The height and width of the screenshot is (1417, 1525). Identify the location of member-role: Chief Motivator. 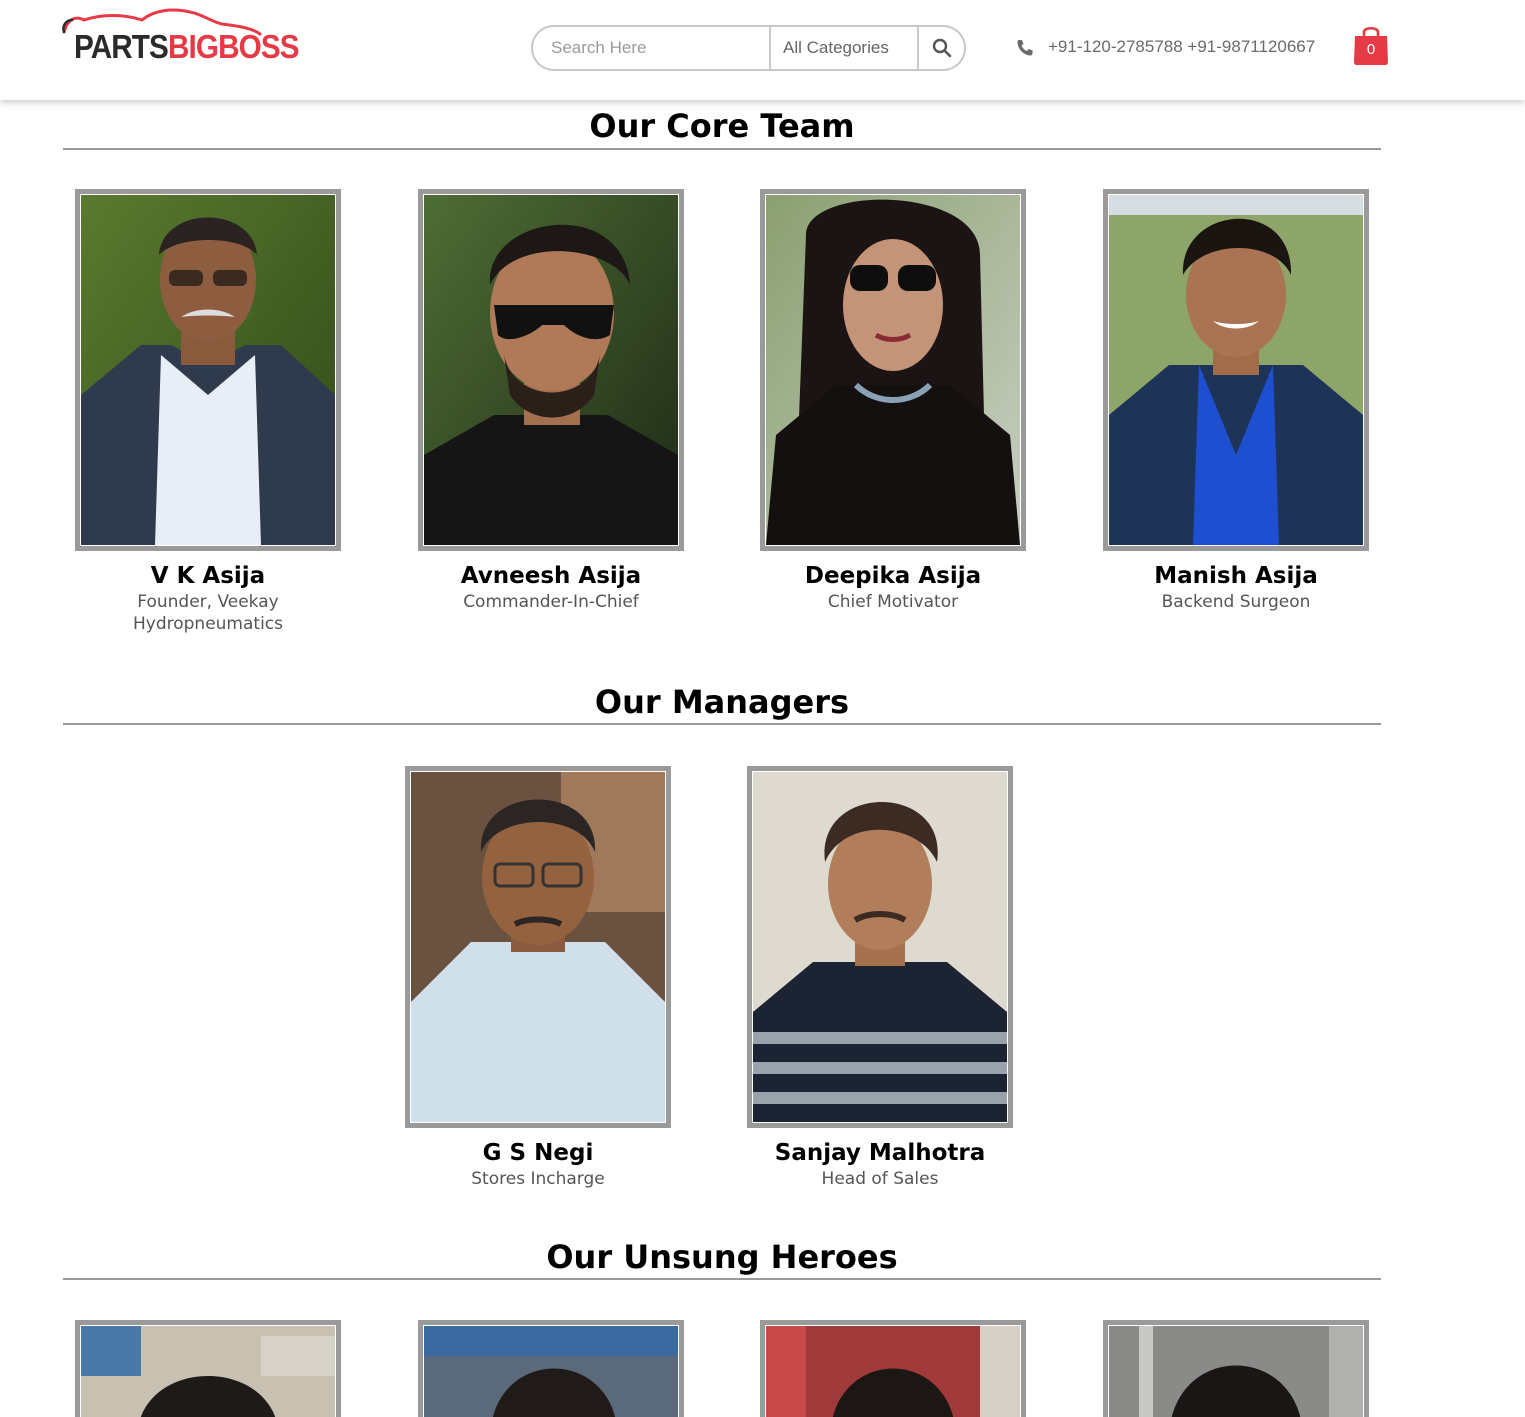
(893, 602).